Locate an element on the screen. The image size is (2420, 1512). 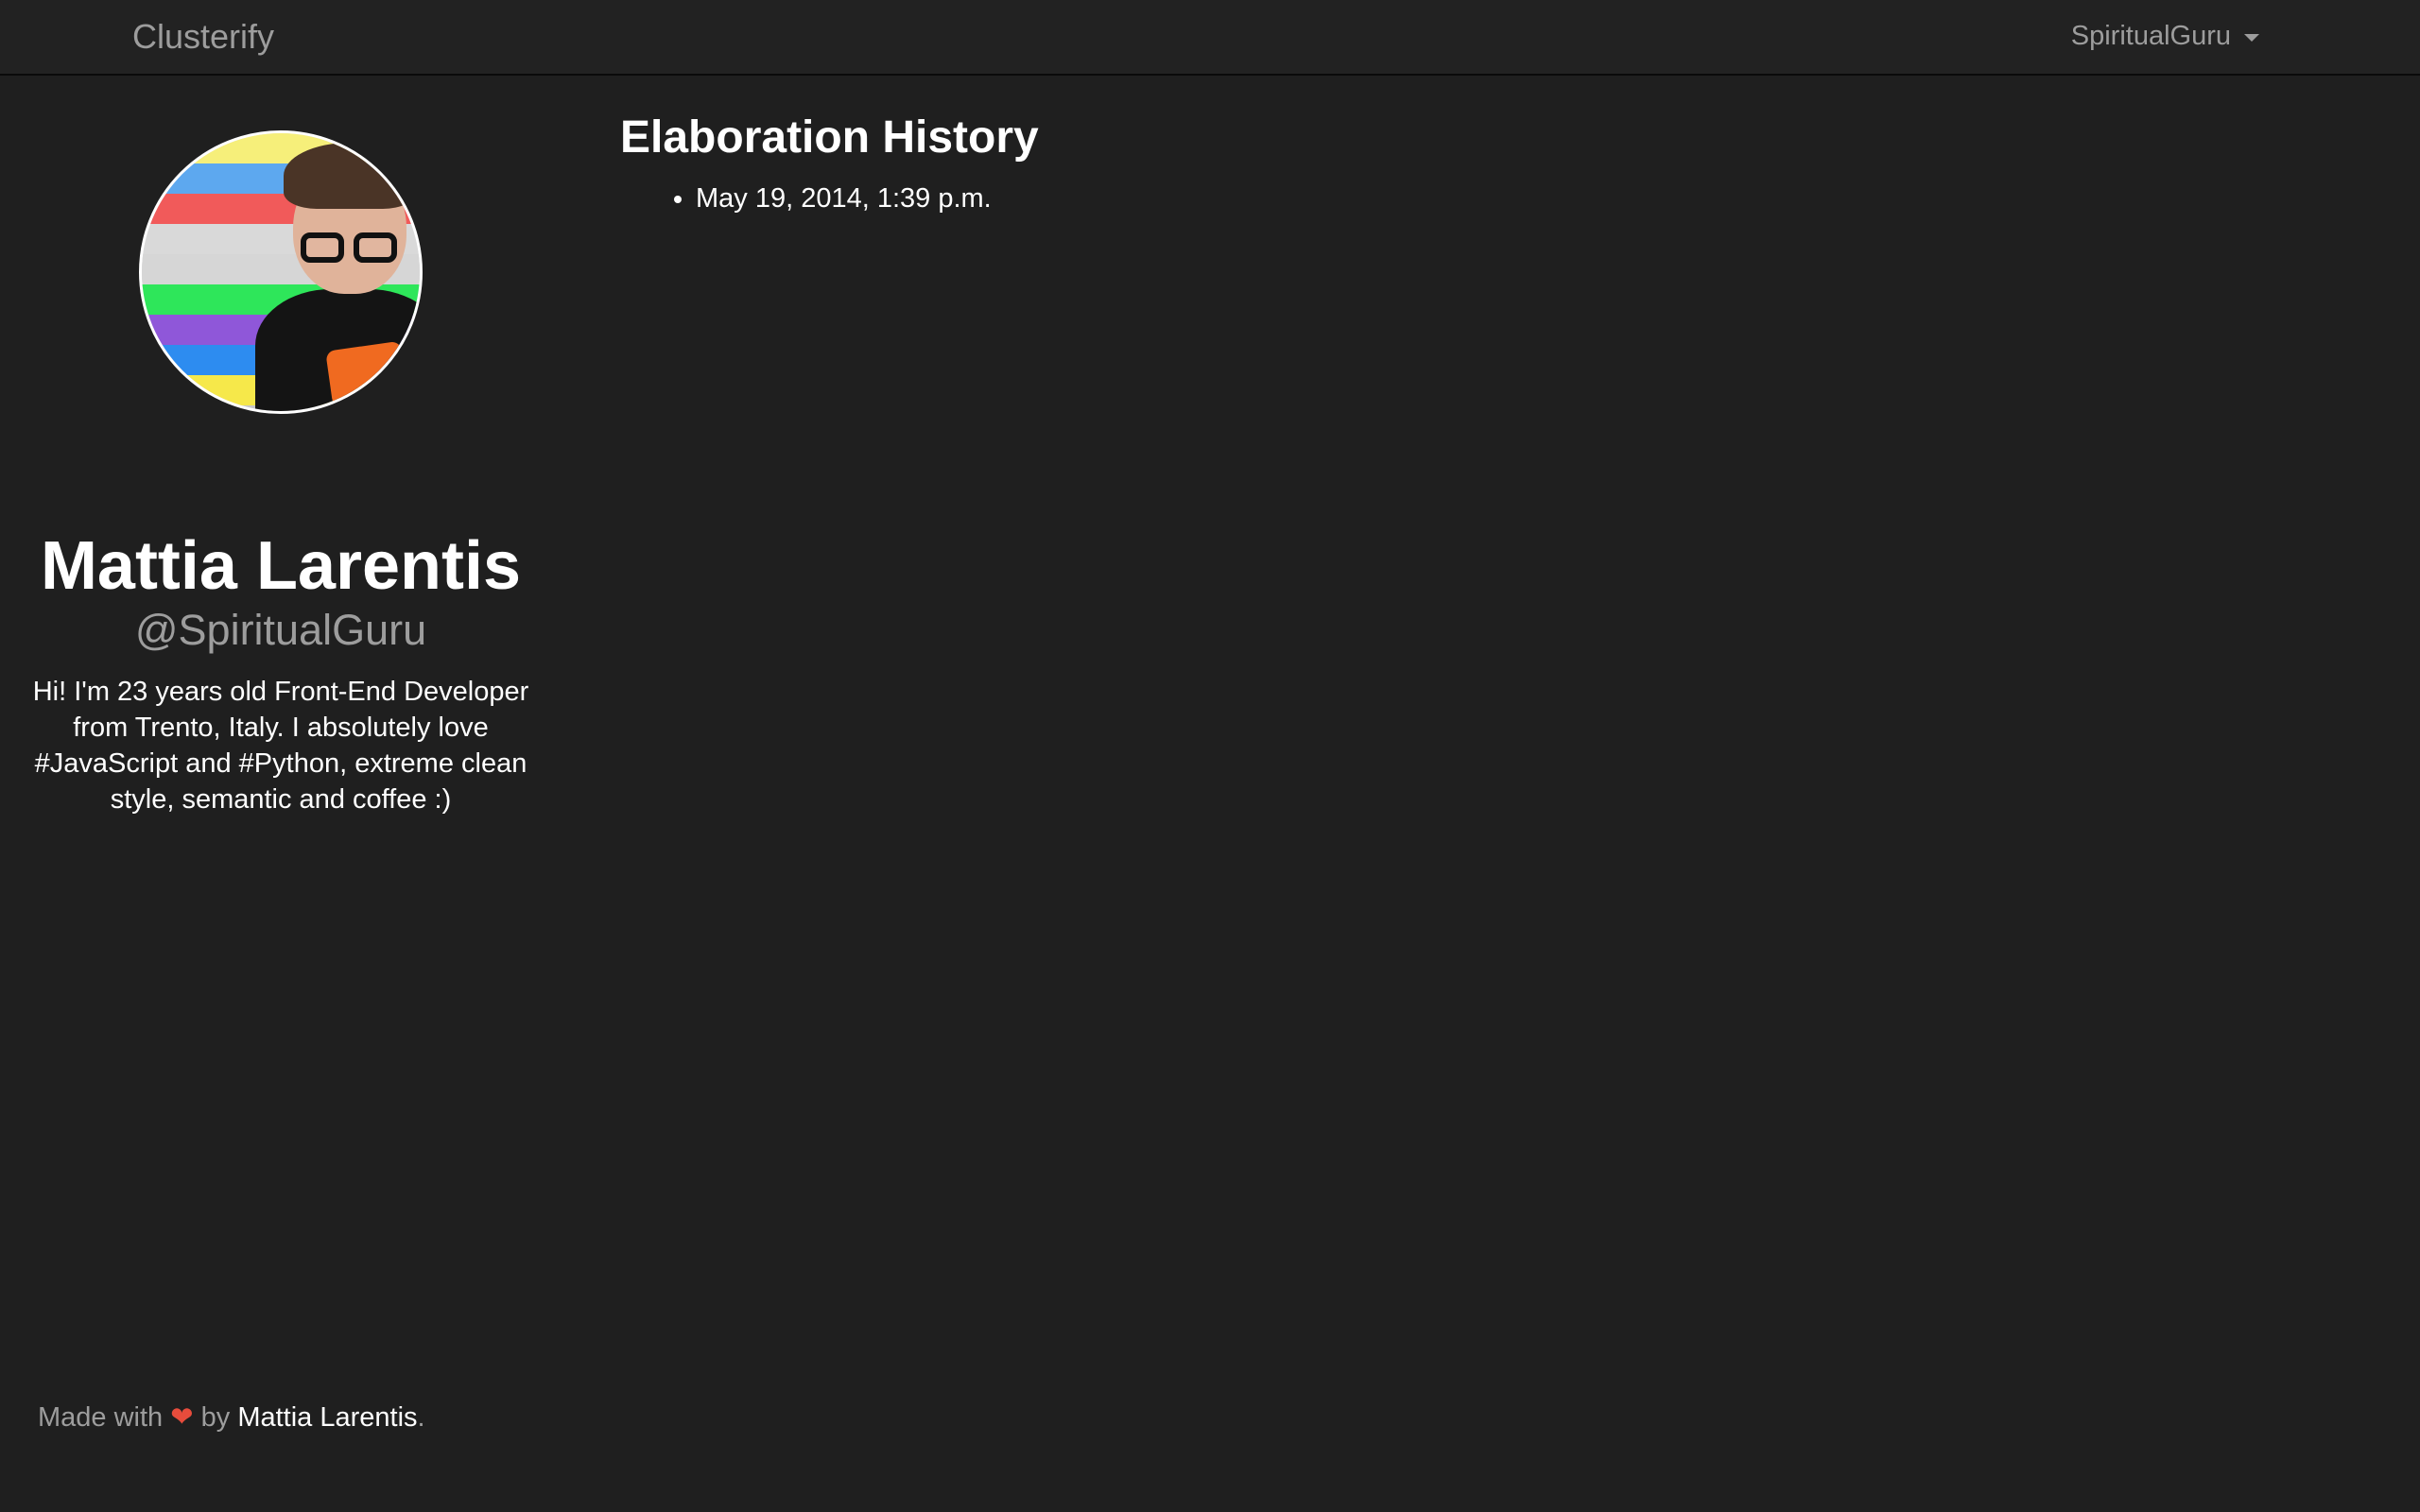
footer-made-with: Made with is located at coordinates (101, 1417).